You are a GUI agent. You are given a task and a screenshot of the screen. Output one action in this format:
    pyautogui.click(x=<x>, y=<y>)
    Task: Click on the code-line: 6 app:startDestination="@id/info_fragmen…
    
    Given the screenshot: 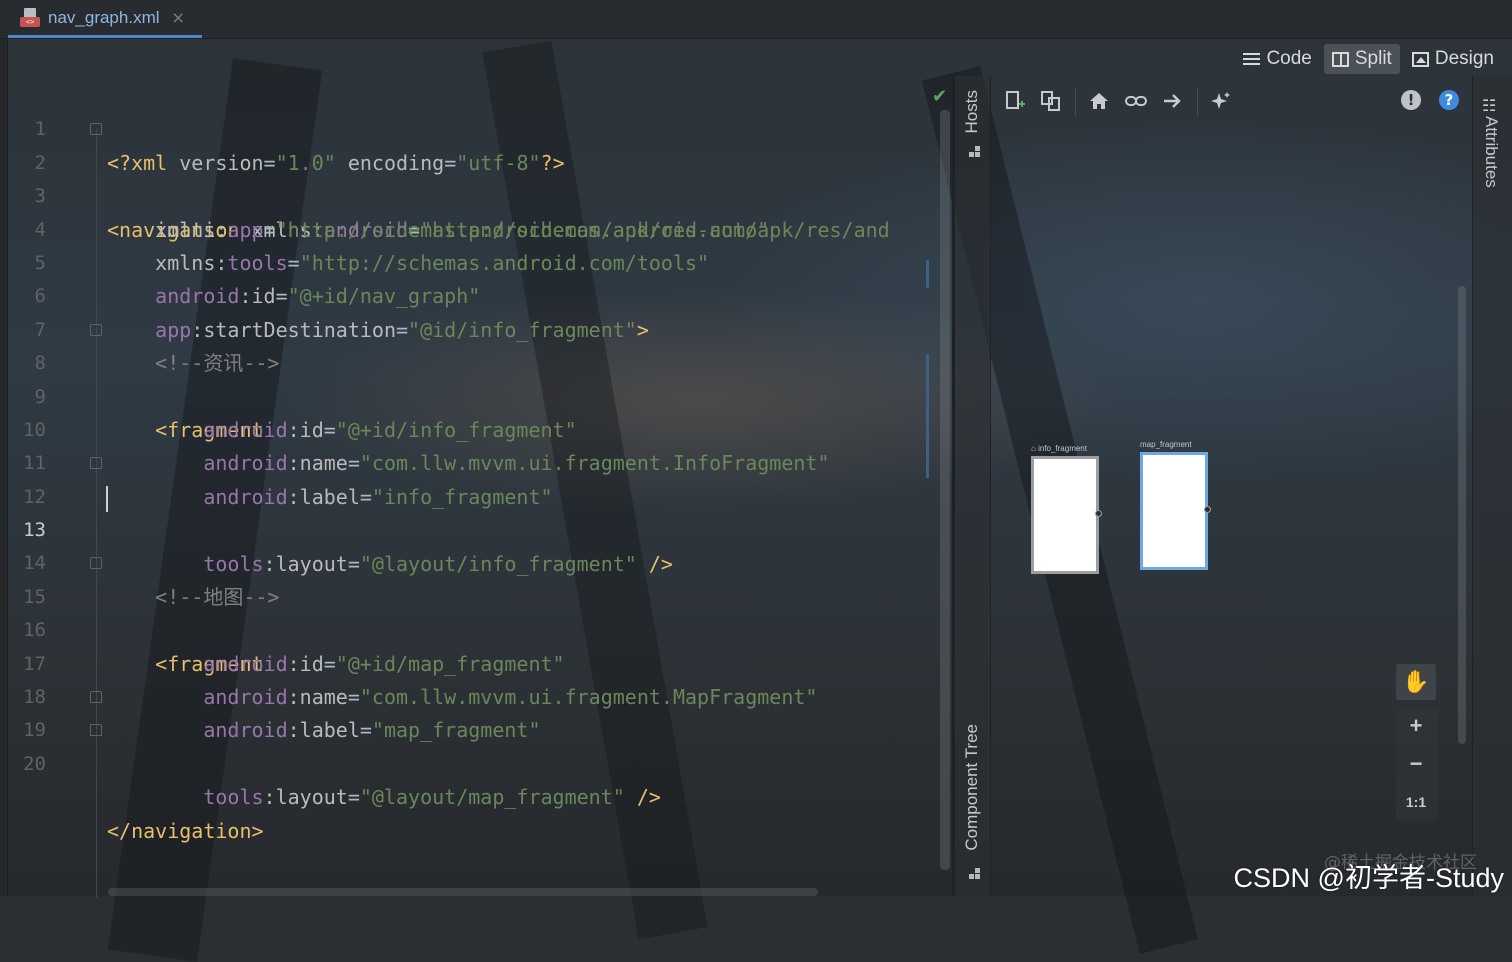 What is the action you would take?
    pyautogui.click(x=480, y=294)
    